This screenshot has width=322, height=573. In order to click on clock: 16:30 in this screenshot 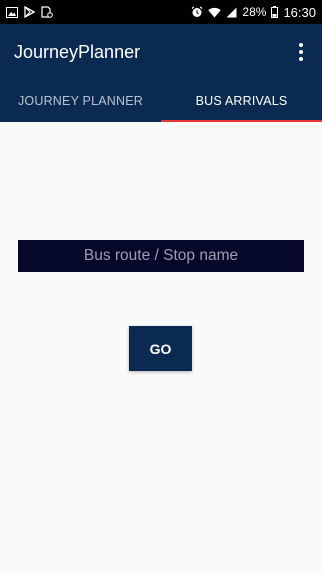, I will do `click(299, 12)`.